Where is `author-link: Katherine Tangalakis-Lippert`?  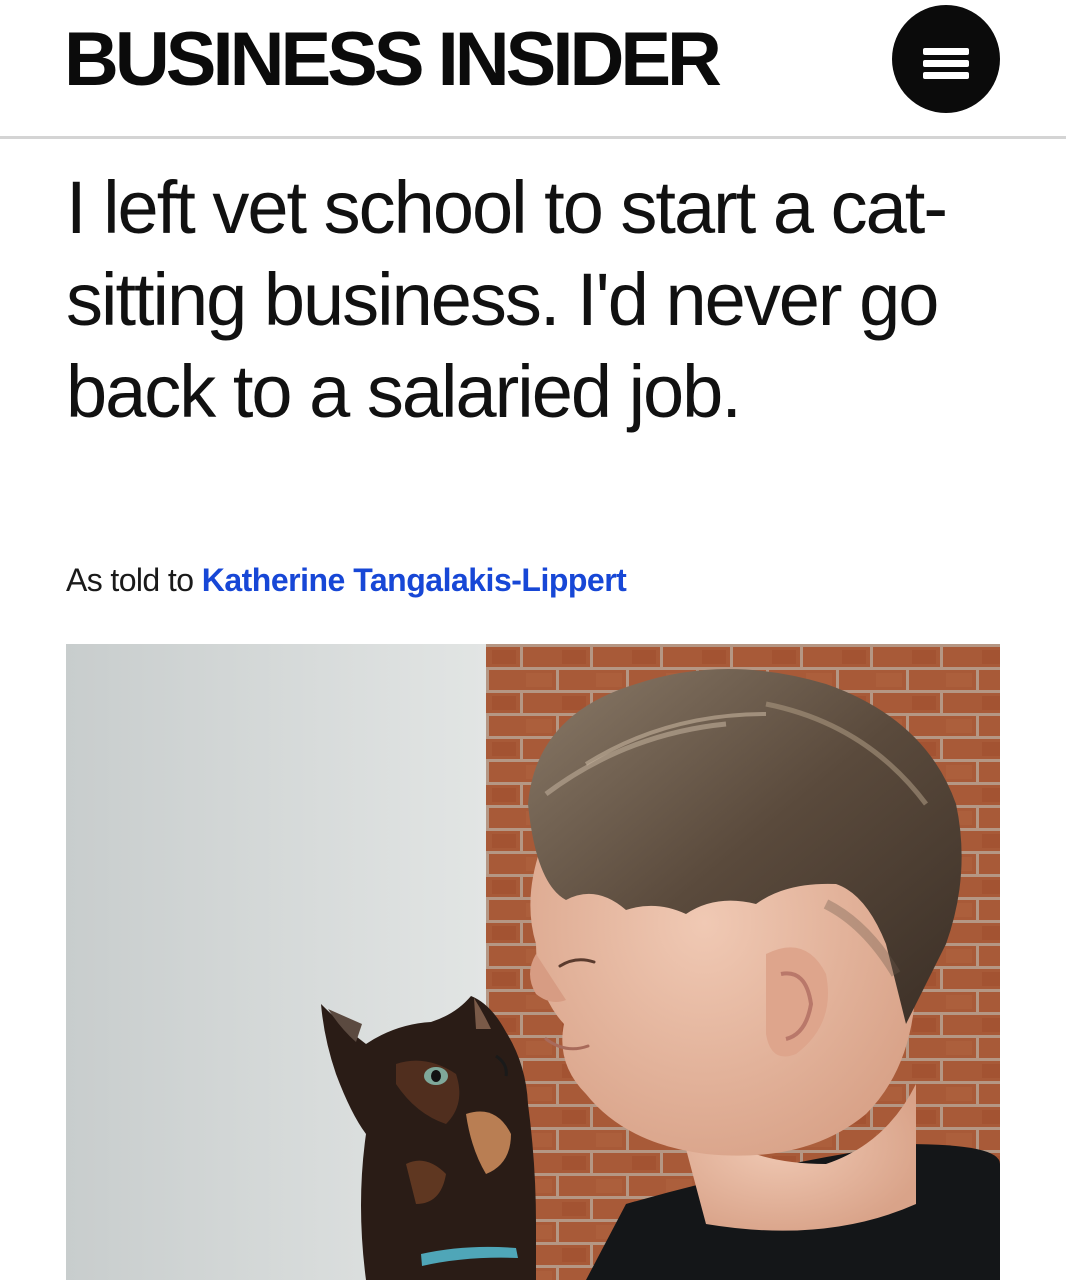
author-link: Katherine Tangalakis-Lippert is located at coordinates (414, 580).